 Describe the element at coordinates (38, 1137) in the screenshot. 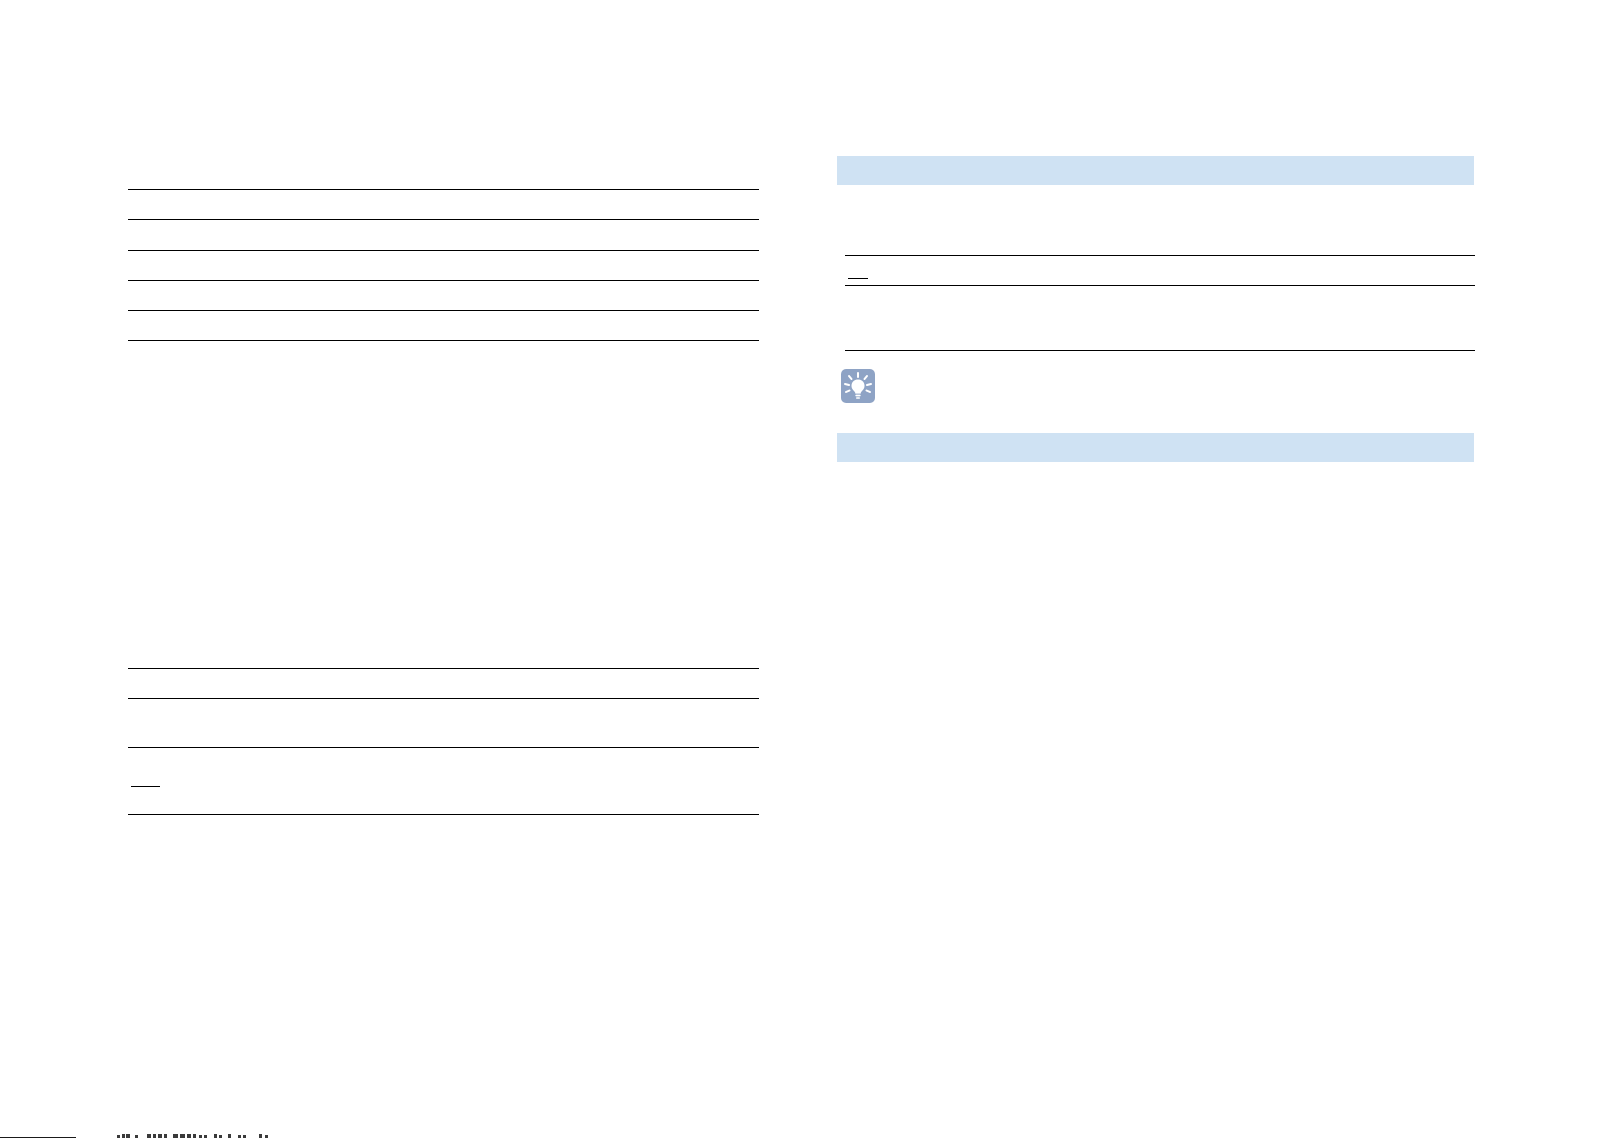

I see `footer-rule` at that location.